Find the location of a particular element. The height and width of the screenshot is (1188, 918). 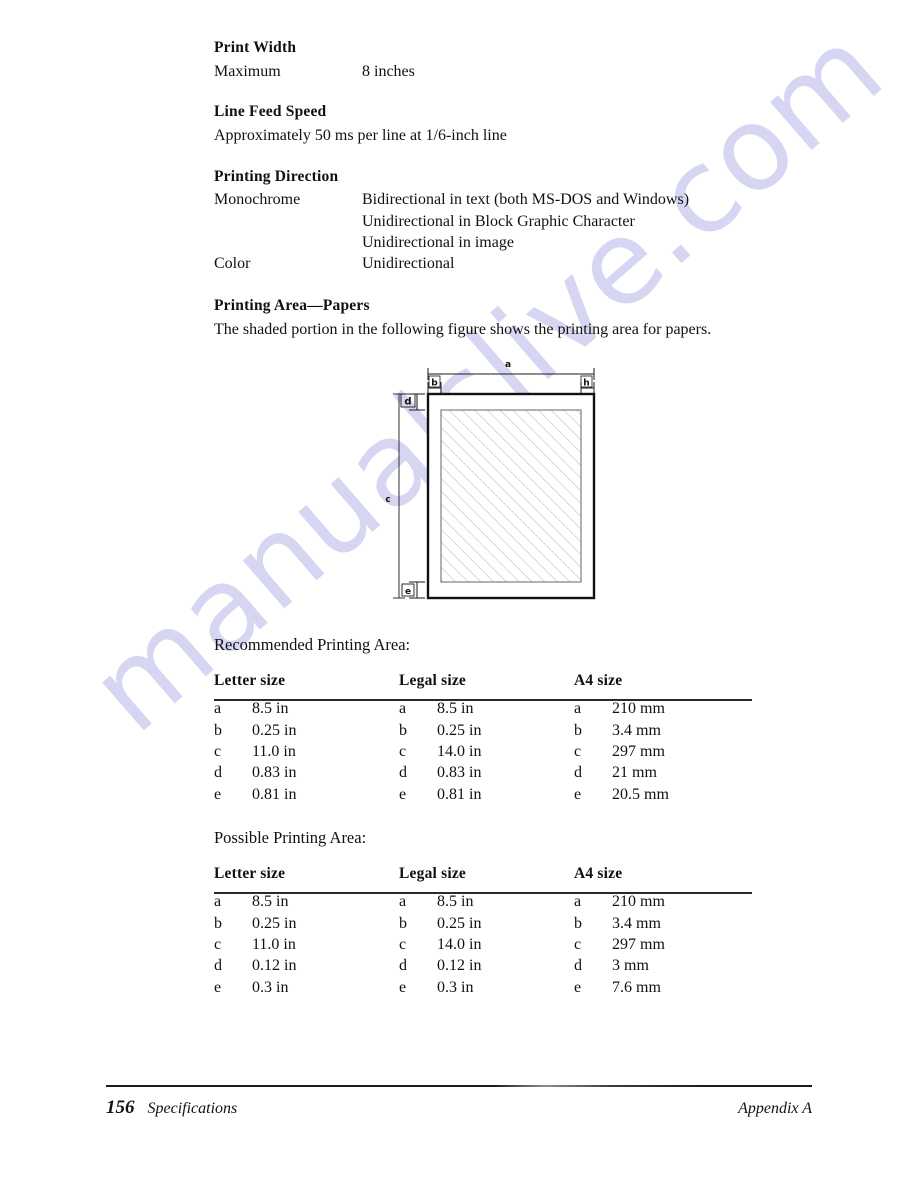

print-width-value: 8 inches is located at coordinates (388, 71).